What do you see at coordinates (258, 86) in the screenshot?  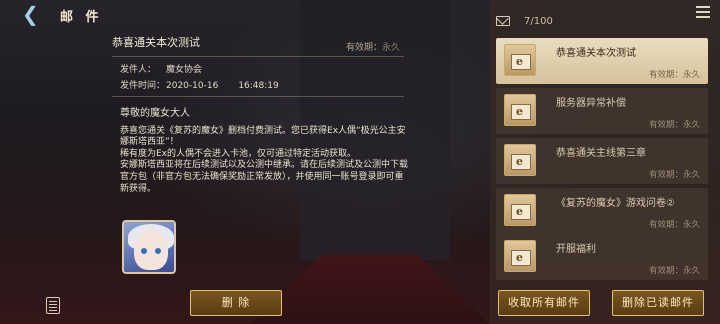 I see `send-time: 16:48:19` at bounding box center [258, 86].